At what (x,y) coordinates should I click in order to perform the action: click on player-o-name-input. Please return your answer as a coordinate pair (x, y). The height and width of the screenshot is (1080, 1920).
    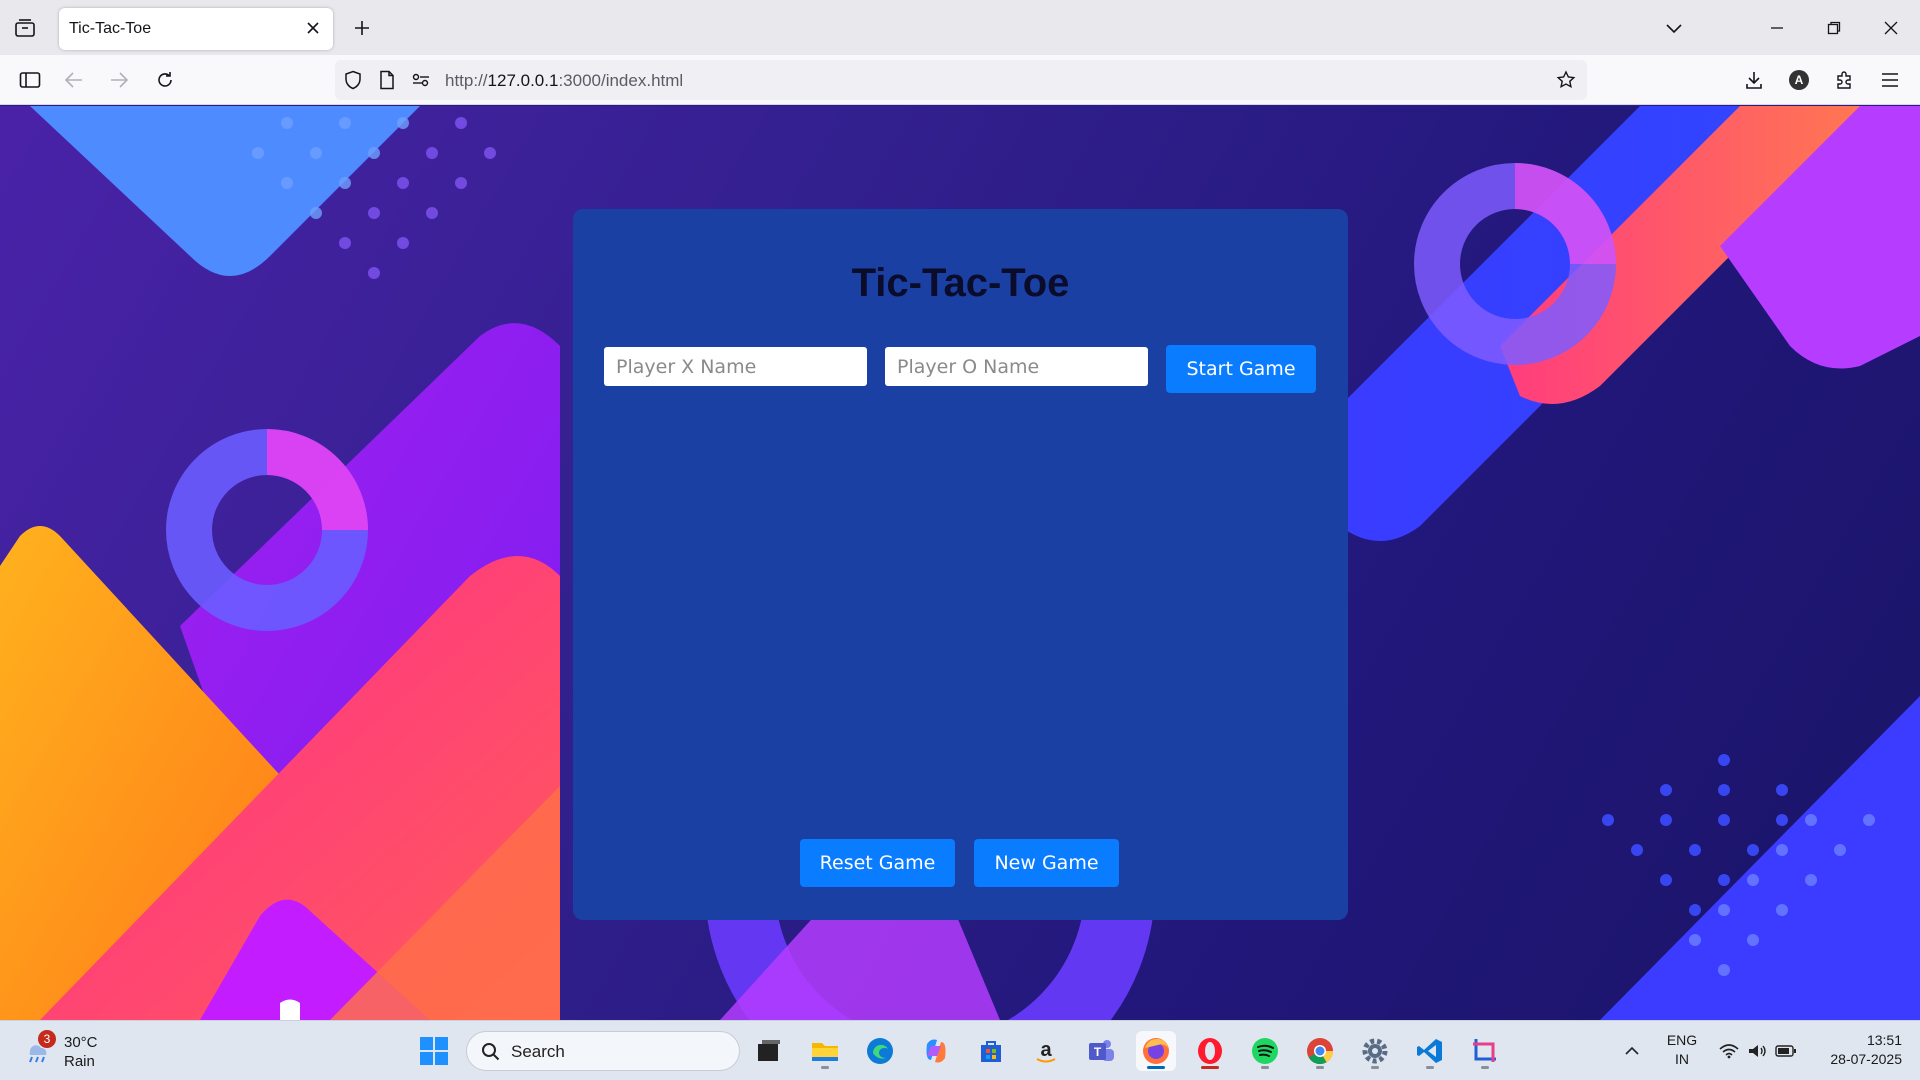
    Looking at the image, I should click on (1016, 366).